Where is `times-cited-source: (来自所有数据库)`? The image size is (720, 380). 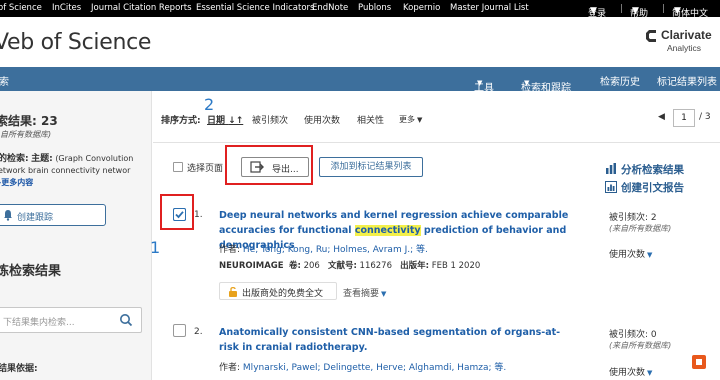 times-cited-source: (来自所有数据库) is located at coordinates (640, 228).